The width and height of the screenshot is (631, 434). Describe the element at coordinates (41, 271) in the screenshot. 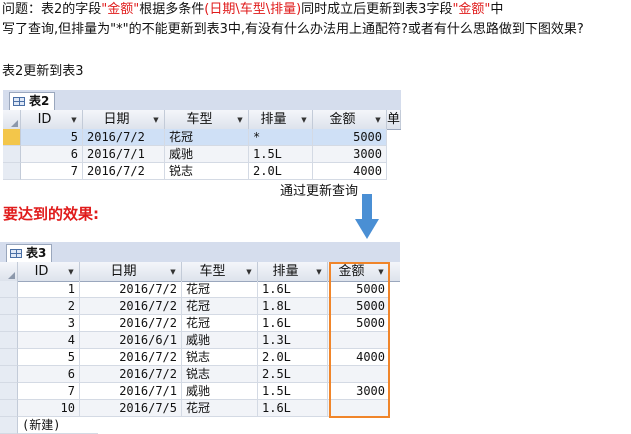

I see `column-header-label: ID` at that location.